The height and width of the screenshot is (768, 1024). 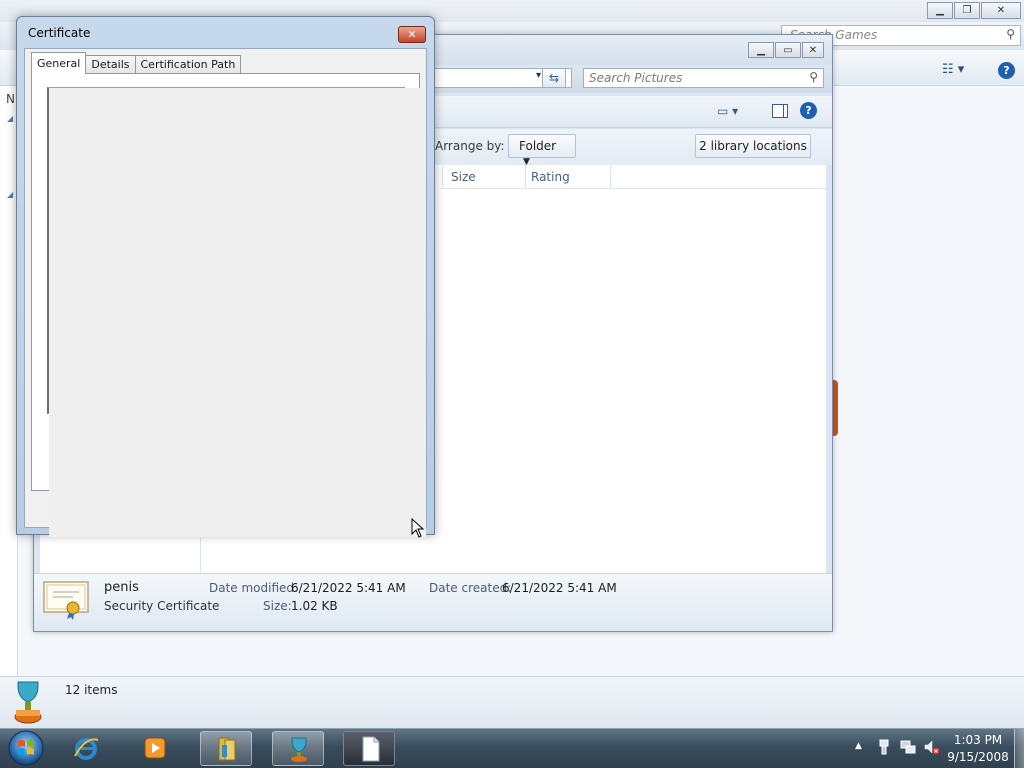 What do you see at coordinates (110, 64) in the screenshot?
I see `tab-details: Details` at bounding box center [110, 64].